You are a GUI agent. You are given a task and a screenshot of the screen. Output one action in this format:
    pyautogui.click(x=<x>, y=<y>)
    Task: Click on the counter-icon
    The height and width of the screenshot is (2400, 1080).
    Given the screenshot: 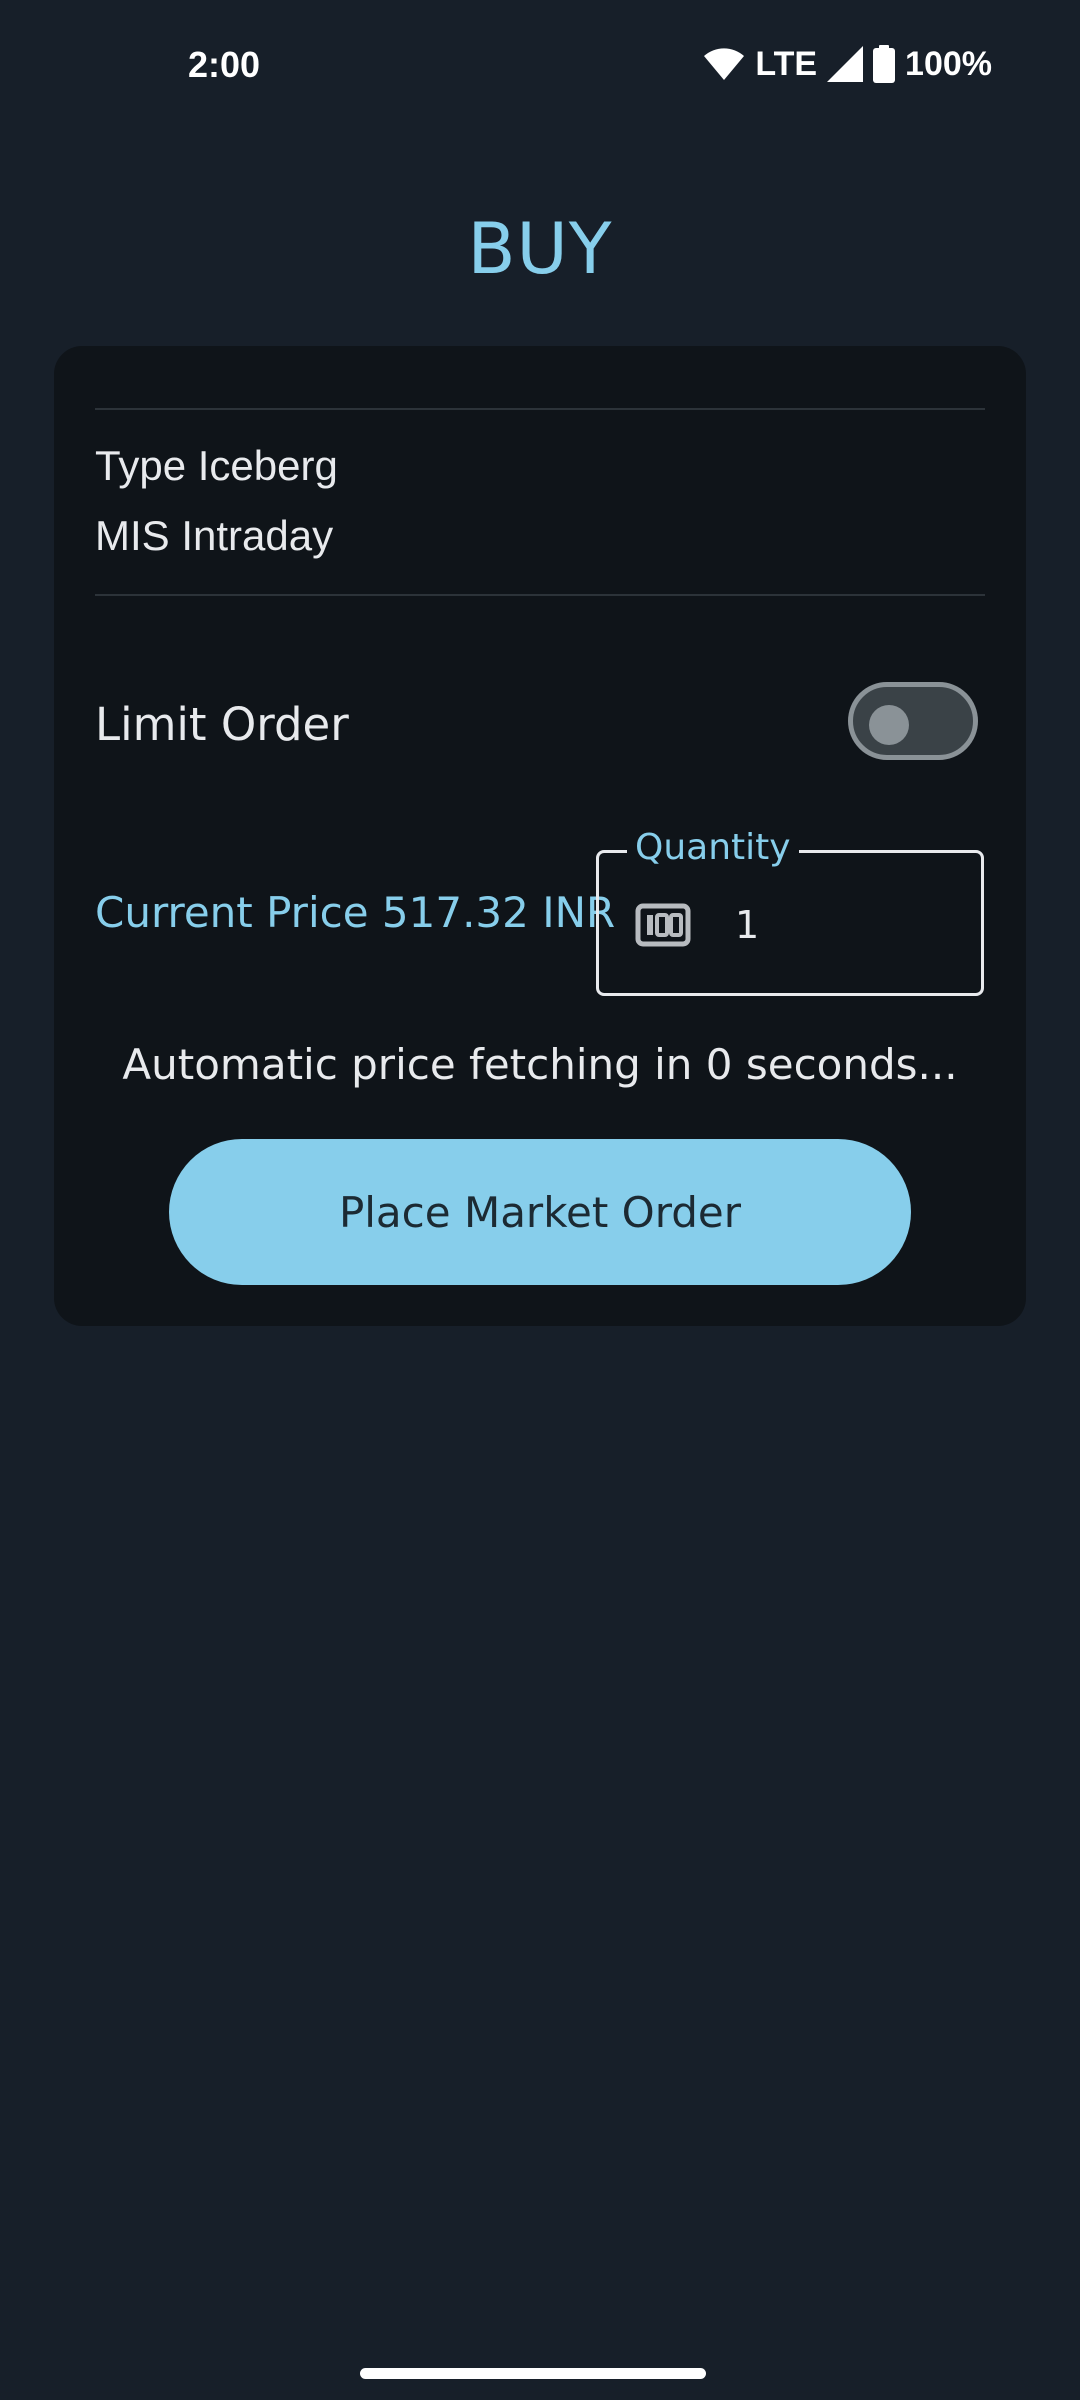 What is the action you would take?
    pyautogui.click(x=663, y=927)
    